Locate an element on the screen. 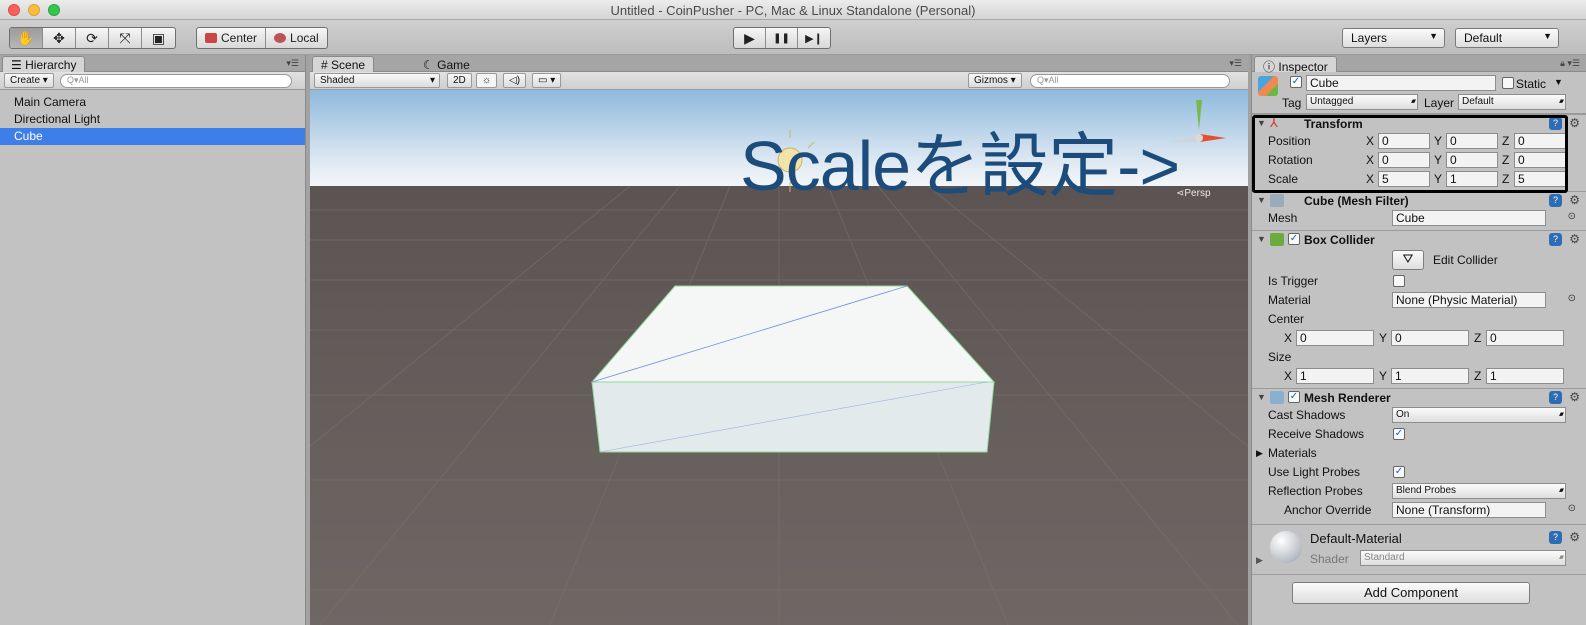  effects-dropdown: ▭ ▾ is located at coordinates (547, 80).